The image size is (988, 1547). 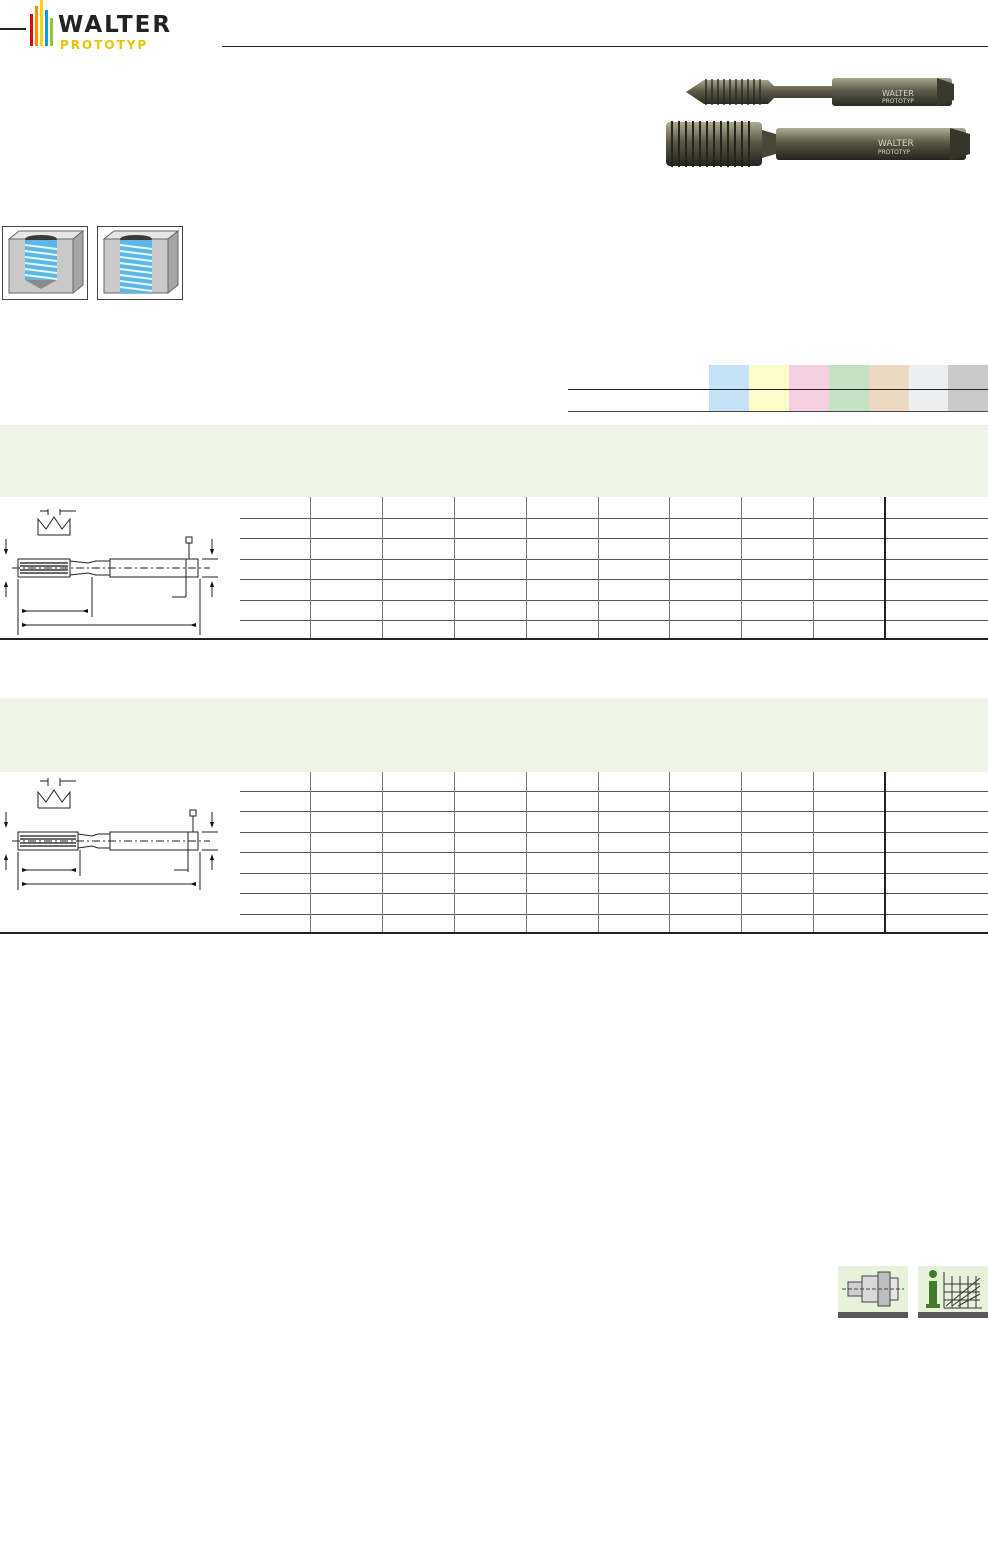 I want to click on material-footer-rule, so click(x=778, y=411).